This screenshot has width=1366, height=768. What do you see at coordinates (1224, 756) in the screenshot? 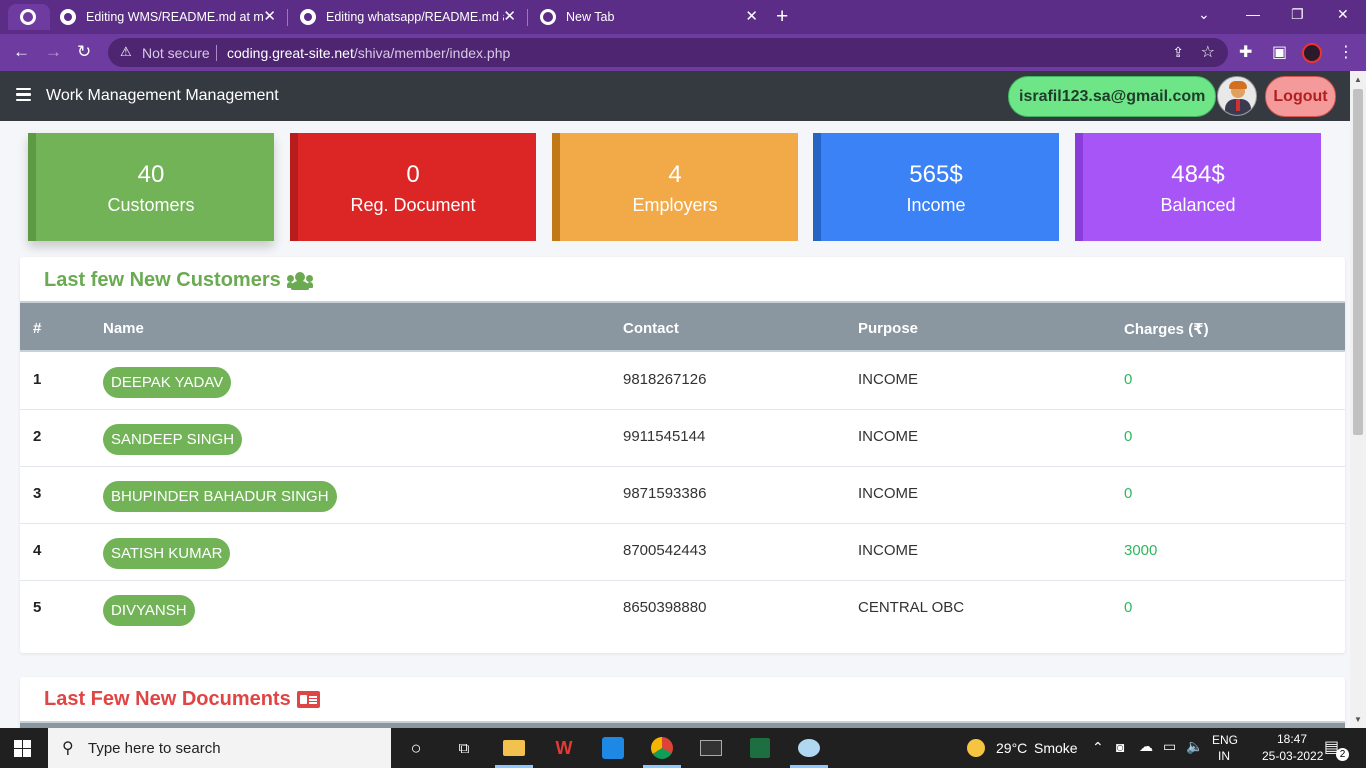
I see `language-region: IN` at bounding box center [1224, 756].